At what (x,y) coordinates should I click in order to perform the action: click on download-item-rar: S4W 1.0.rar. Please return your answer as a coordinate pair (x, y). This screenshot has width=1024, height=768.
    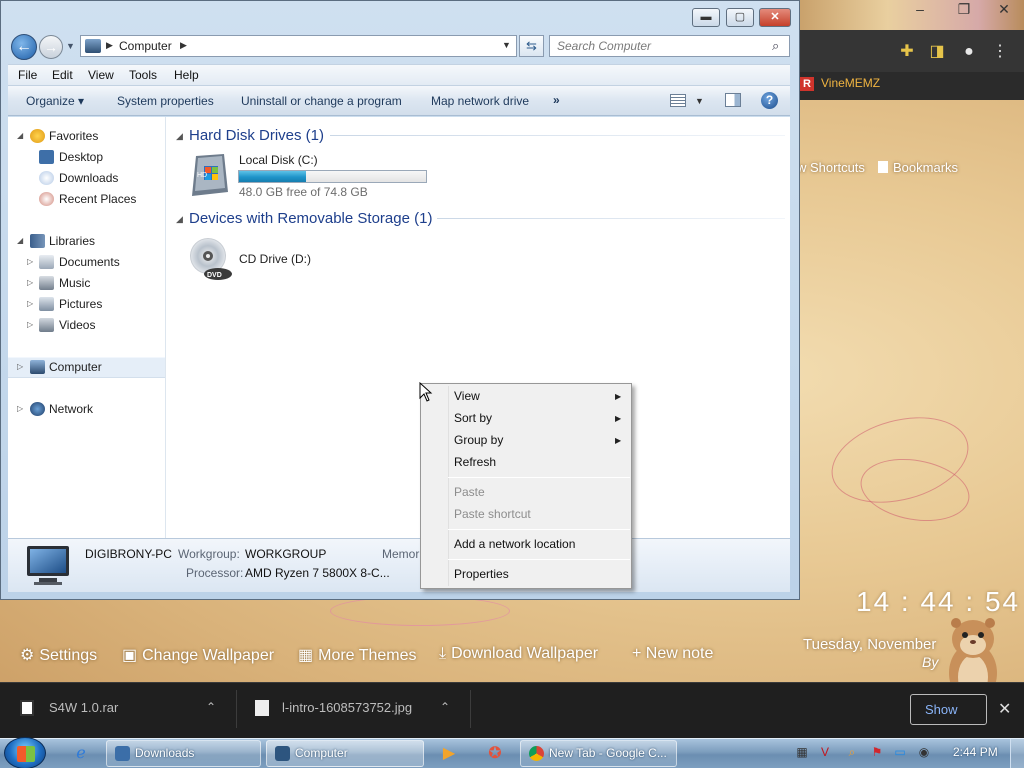
    Looking at the image, I should click on (83, 707).